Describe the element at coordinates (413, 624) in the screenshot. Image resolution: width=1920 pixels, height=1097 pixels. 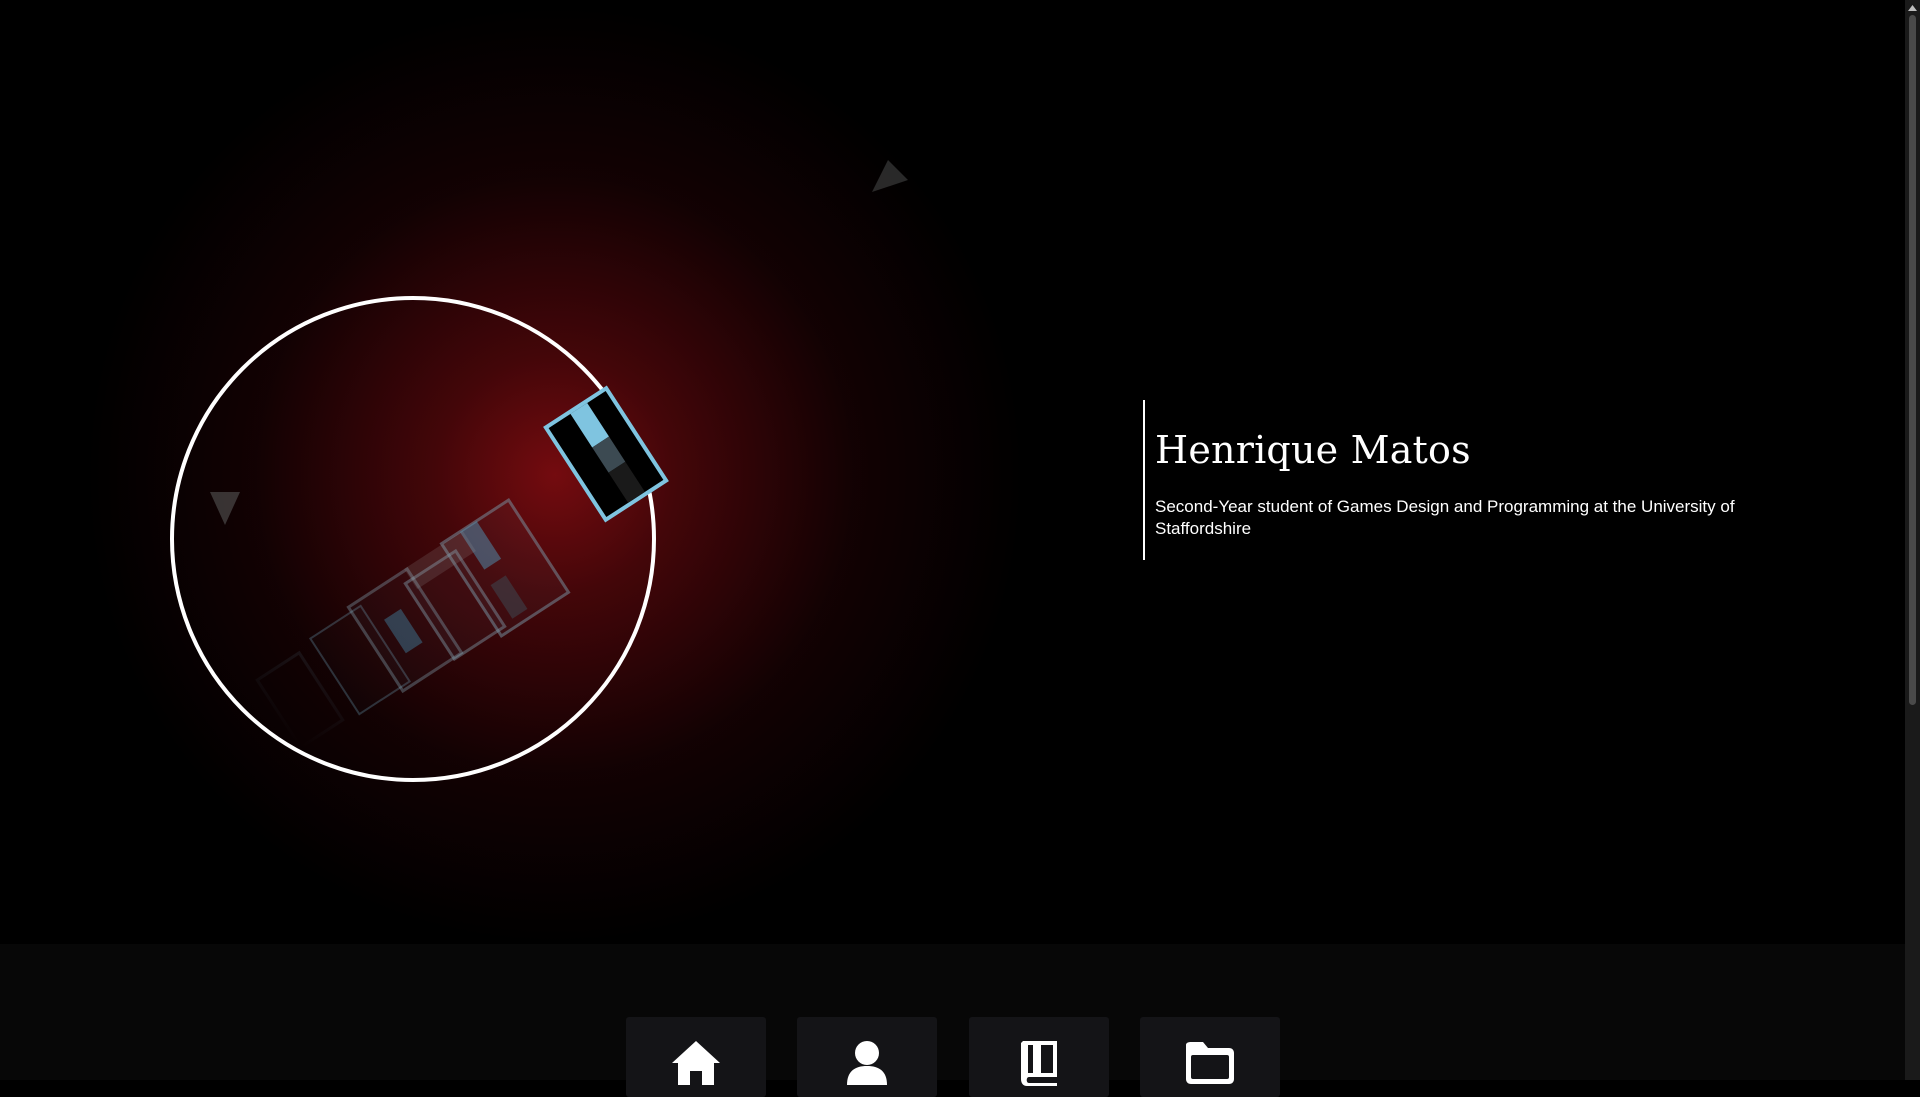
I see `player-trail` at that location.